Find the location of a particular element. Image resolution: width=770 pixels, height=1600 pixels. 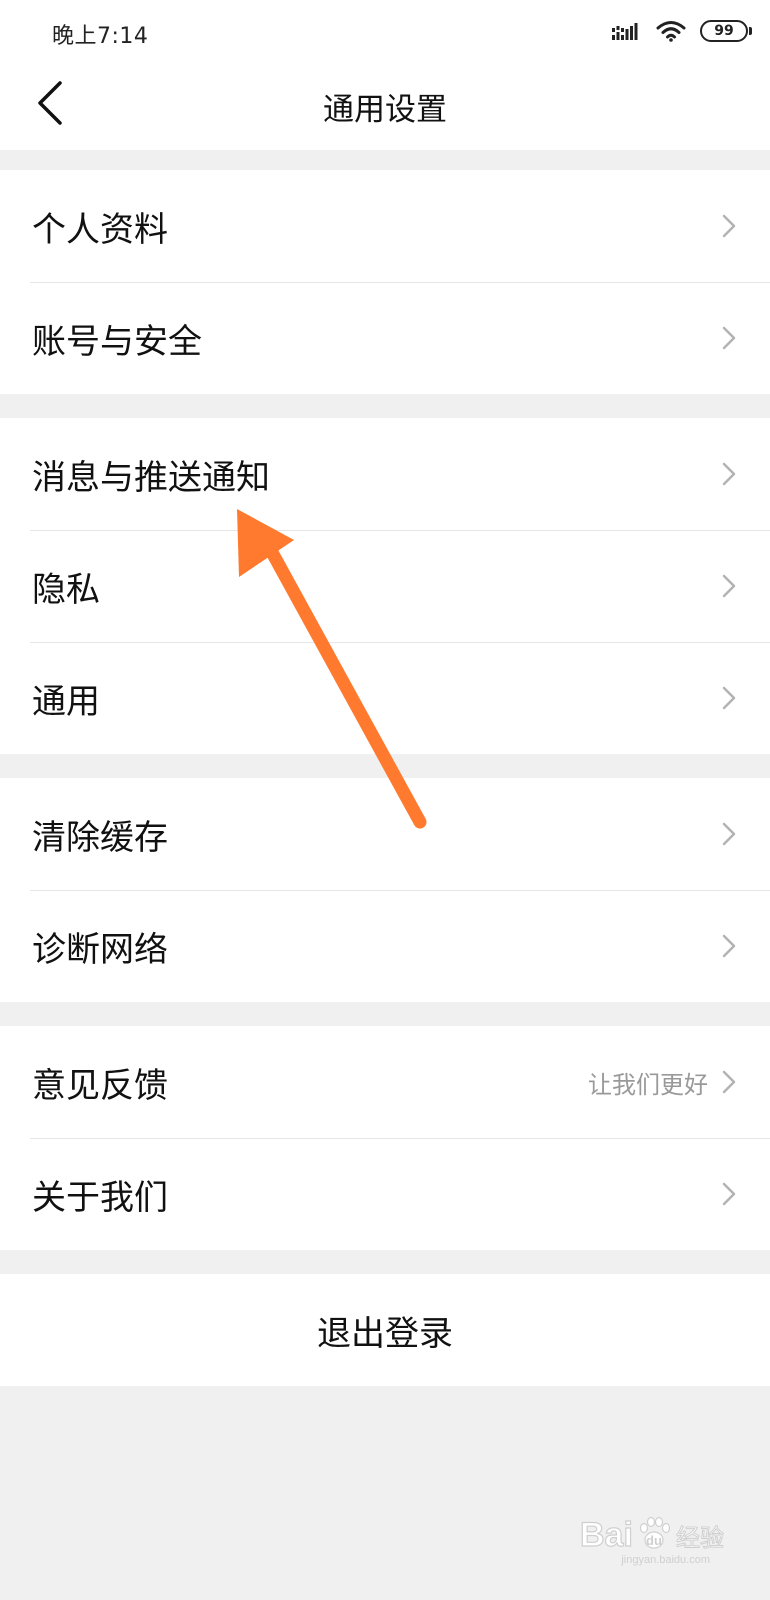

row-account-security: 账号与安全 is located at coordinates (385, 338).